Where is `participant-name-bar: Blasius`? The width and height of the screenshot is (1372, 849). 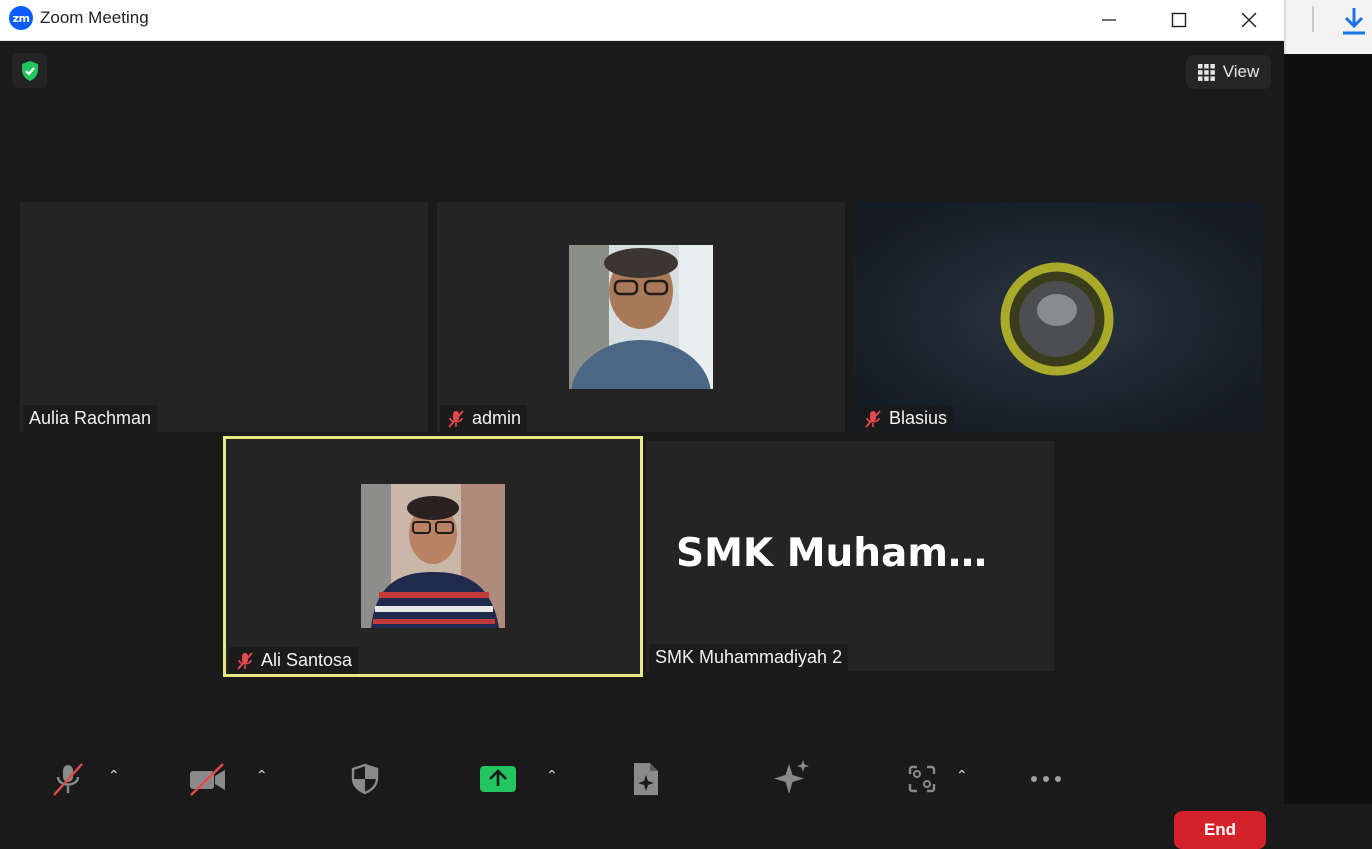
participant-name-bar: Blasius is located at coordinates (905, 418).